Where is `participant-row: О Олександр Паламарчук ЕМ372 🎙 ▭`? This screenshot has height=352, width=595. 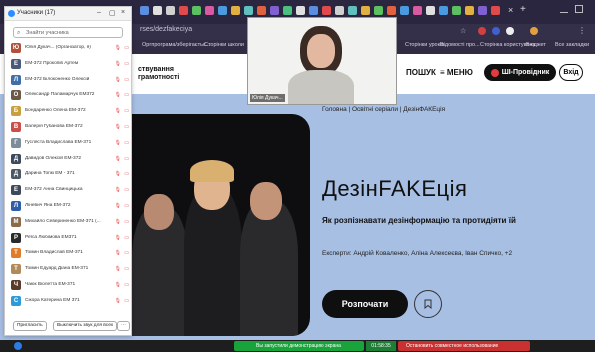 participant-row: О Олександр Паламарчук ЕМ372 🎙 ▭ is located at coordinates (70, 96).